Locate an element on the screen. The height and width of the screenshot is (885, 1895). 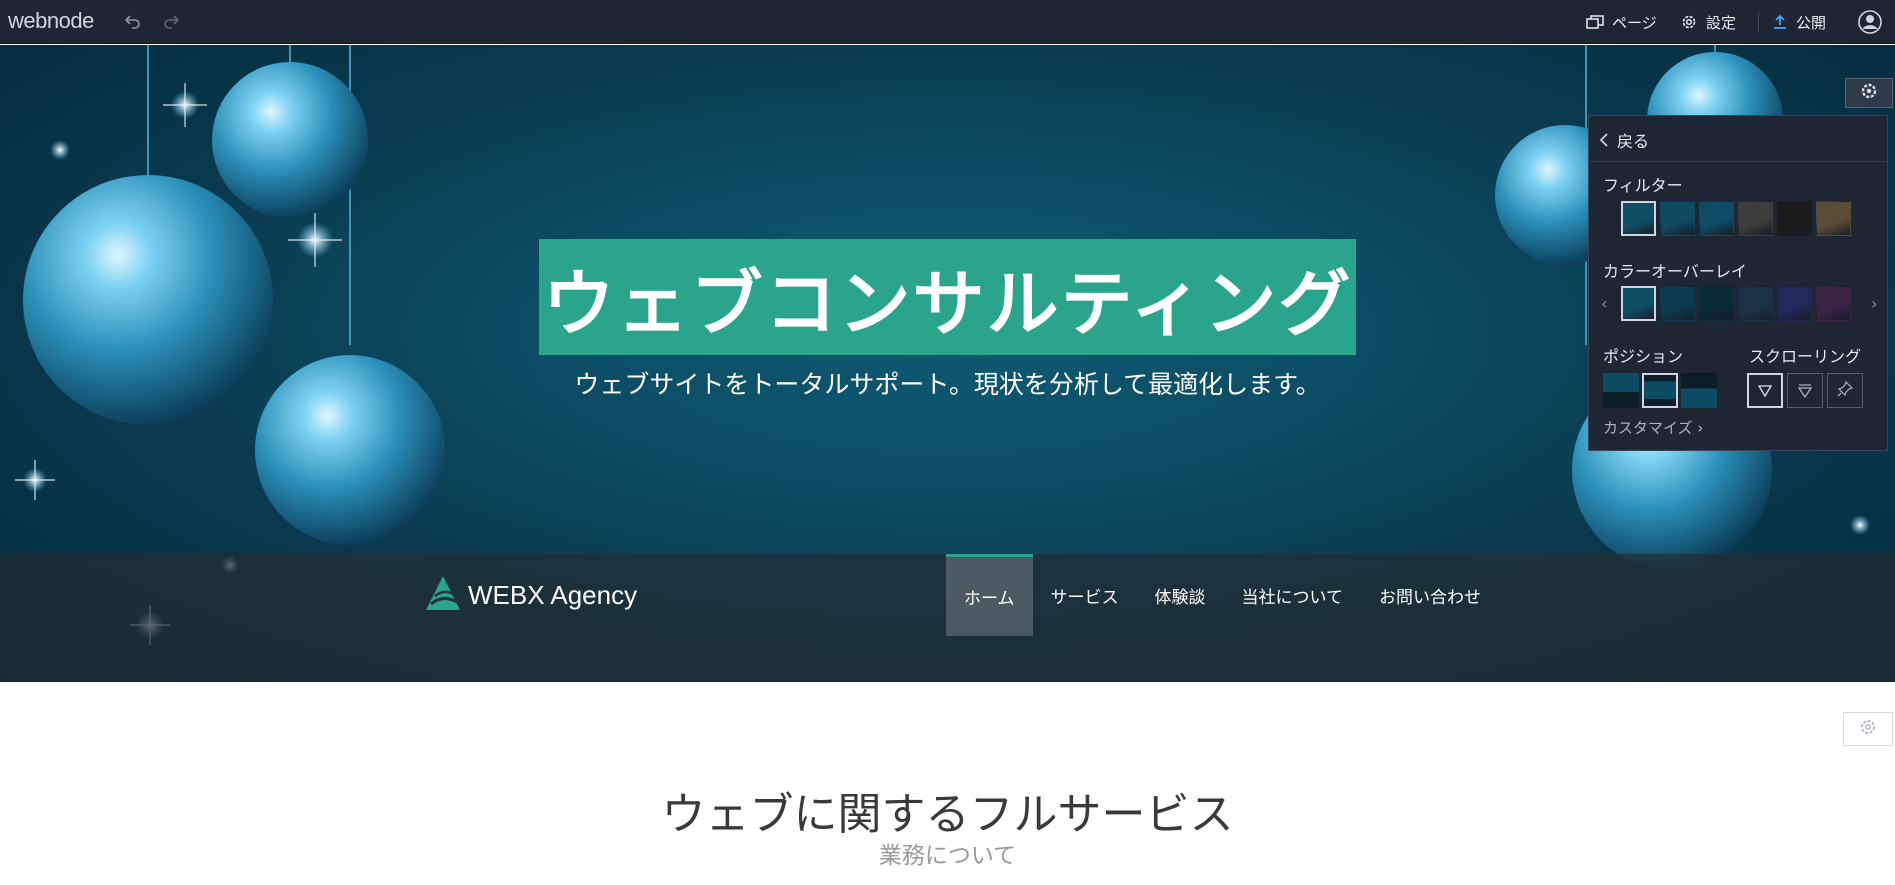
scroll-option-normal is located at coordinates (1765, 390).